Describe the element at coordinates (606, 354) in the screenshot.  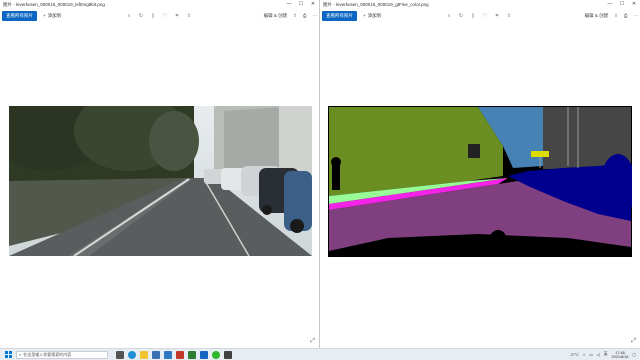
I see `ime-indicator: 英` at that location.